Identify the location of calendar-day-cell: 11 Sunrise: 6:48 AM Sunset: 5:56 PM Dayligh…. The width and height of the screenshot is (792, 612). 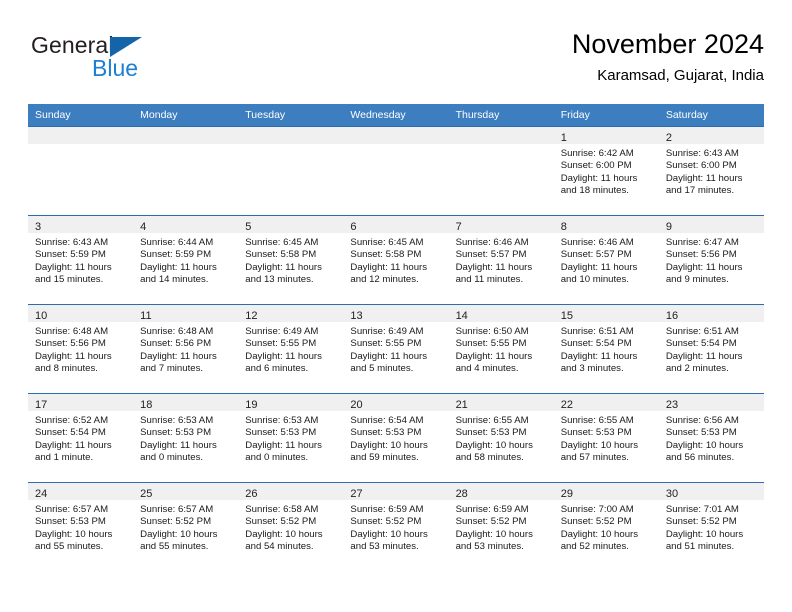
(186, 349).